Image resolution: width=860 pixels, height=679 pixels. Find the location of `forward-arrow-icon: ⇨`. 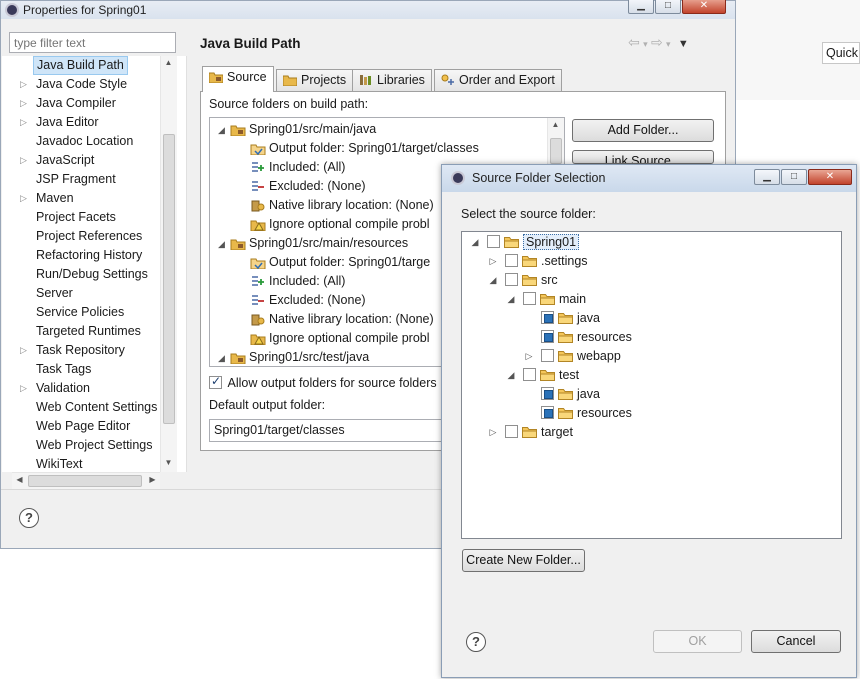

forward-arrow-icon: ⇨ is located at coordinates (657, 42).